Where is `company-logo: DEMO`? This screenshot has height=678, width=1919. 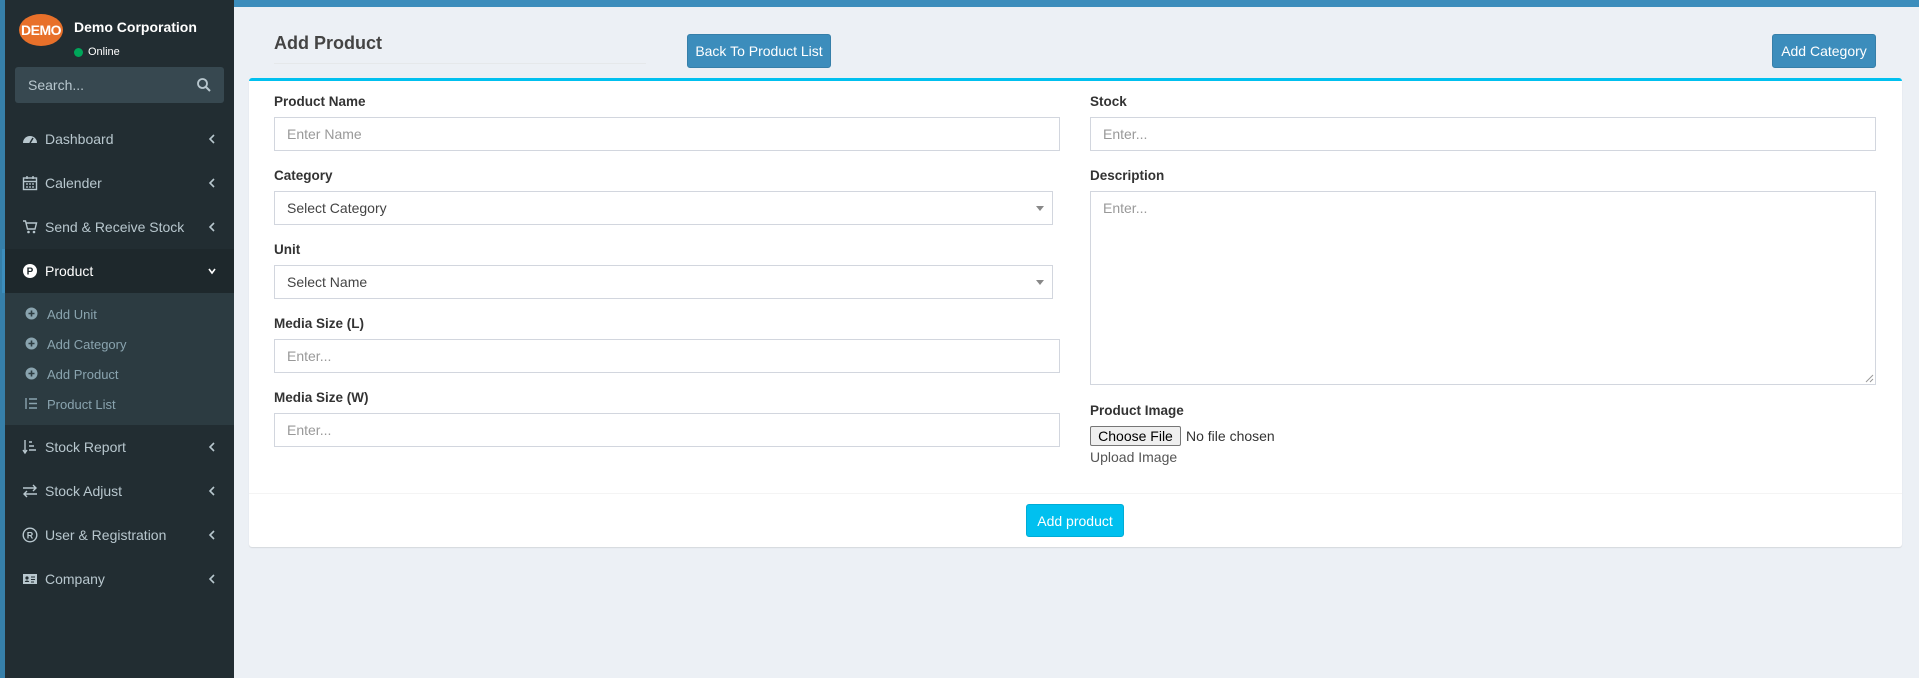 company-logo: DEMO is located at coordinates (41, 30).